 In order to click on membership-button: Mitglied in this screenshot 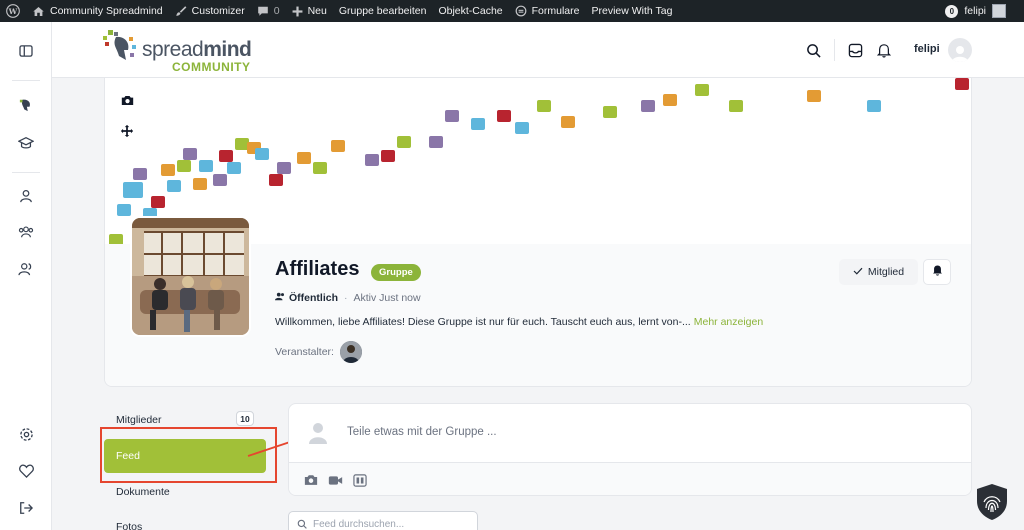, I will do `click(878, 272)`.